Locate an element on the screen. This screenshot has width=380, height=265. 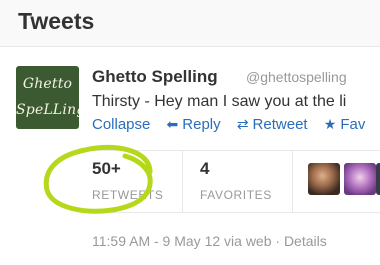
favorite-label: Fav is located at coordinates (353, 124).